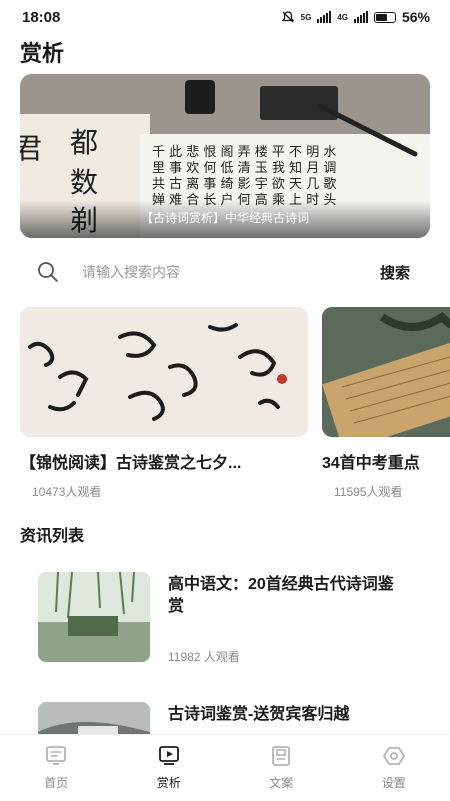 This screenshot has width=450, height=801. I want to click on banner-caption: 【古诗词赏析】中华经典古诗词, so click(225, 219).